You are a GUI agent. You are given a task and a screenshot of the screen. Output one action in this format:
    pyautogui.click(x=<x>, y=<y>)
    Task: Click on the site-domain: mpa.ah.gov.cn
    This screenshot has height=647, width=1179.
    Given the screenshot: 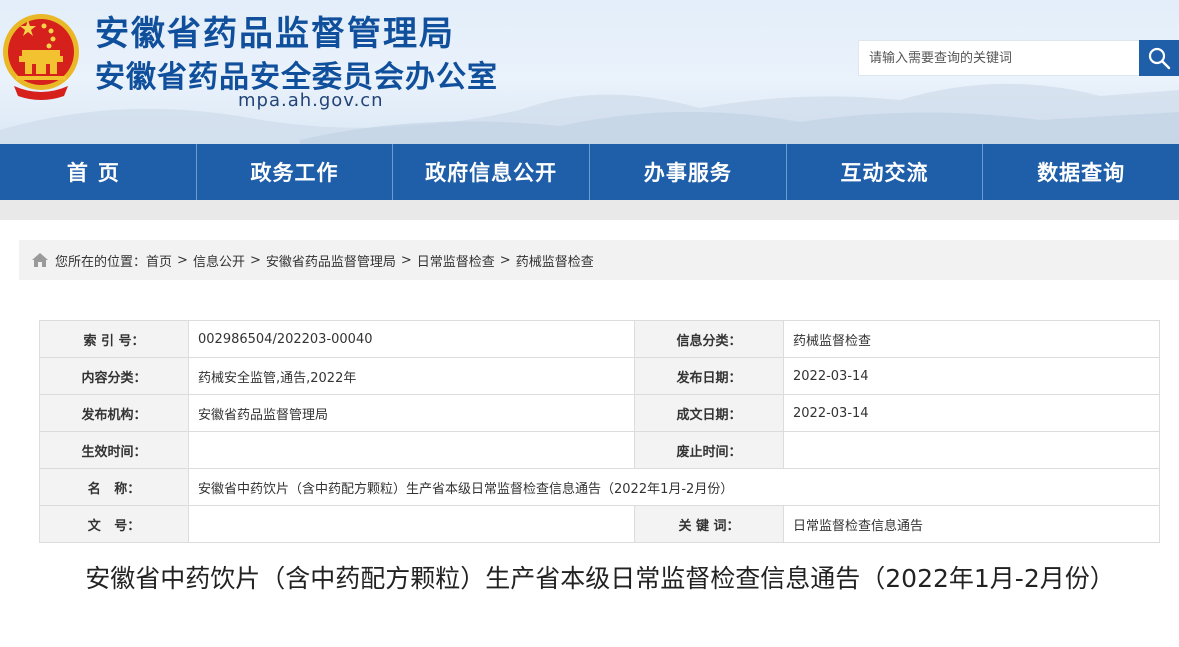 What is the action you would take?
    pyautogui.click(x=311, y=100)
    